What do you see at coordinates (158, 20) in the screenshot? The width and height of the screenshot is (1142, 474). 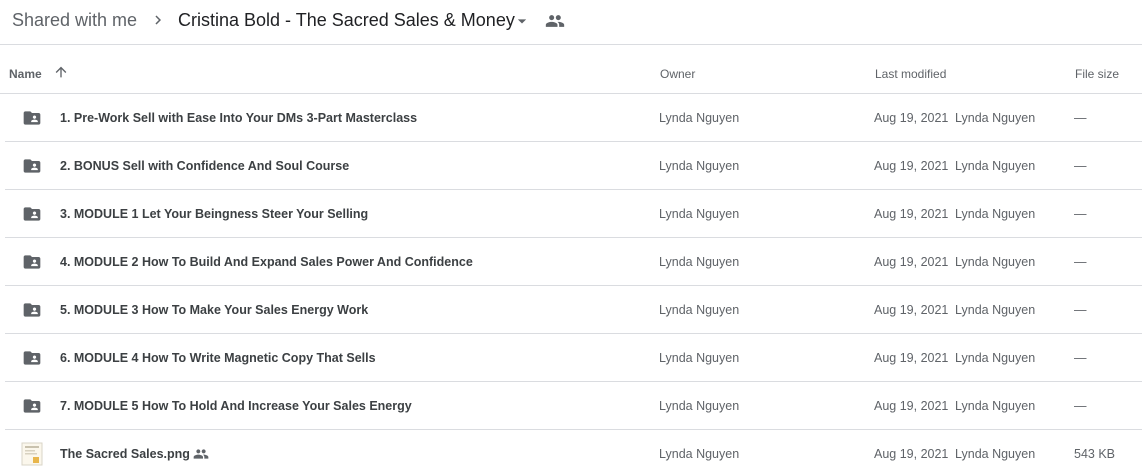 I see `chevron-right-icon` at bounding box center [158, 20].